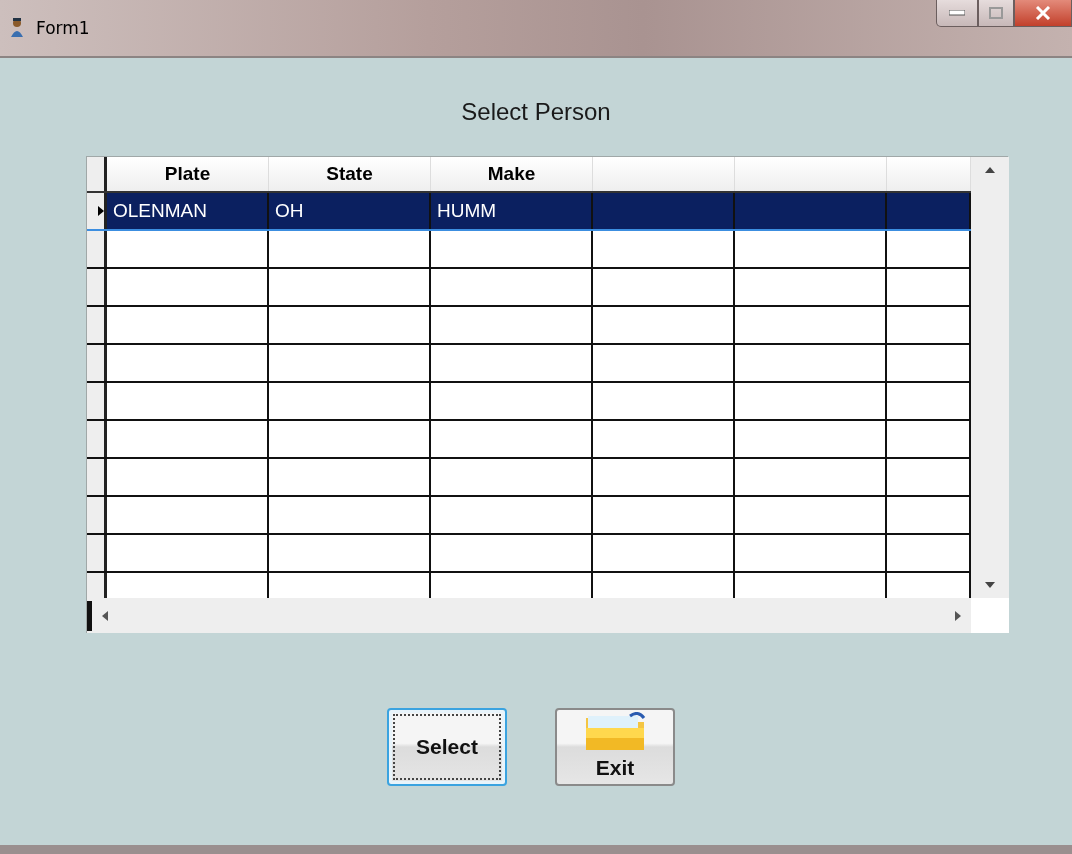  I want to click on close-icon, so click(1043, 13).